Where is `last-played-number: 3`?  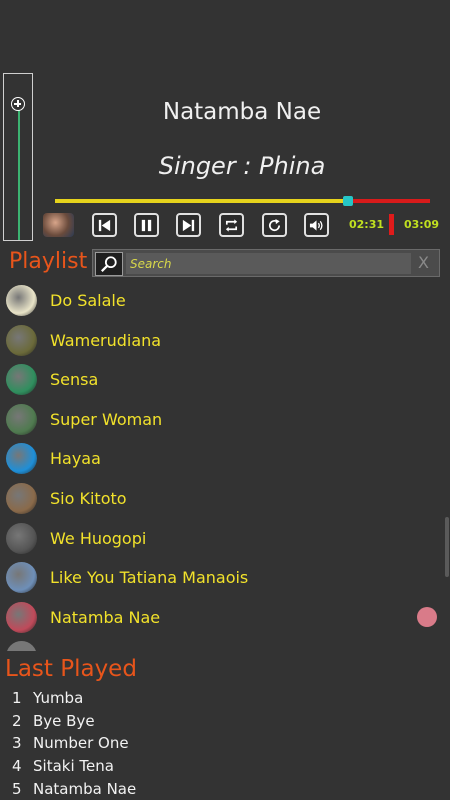 last-played-number: 3 is located at coordinates (17, 743).